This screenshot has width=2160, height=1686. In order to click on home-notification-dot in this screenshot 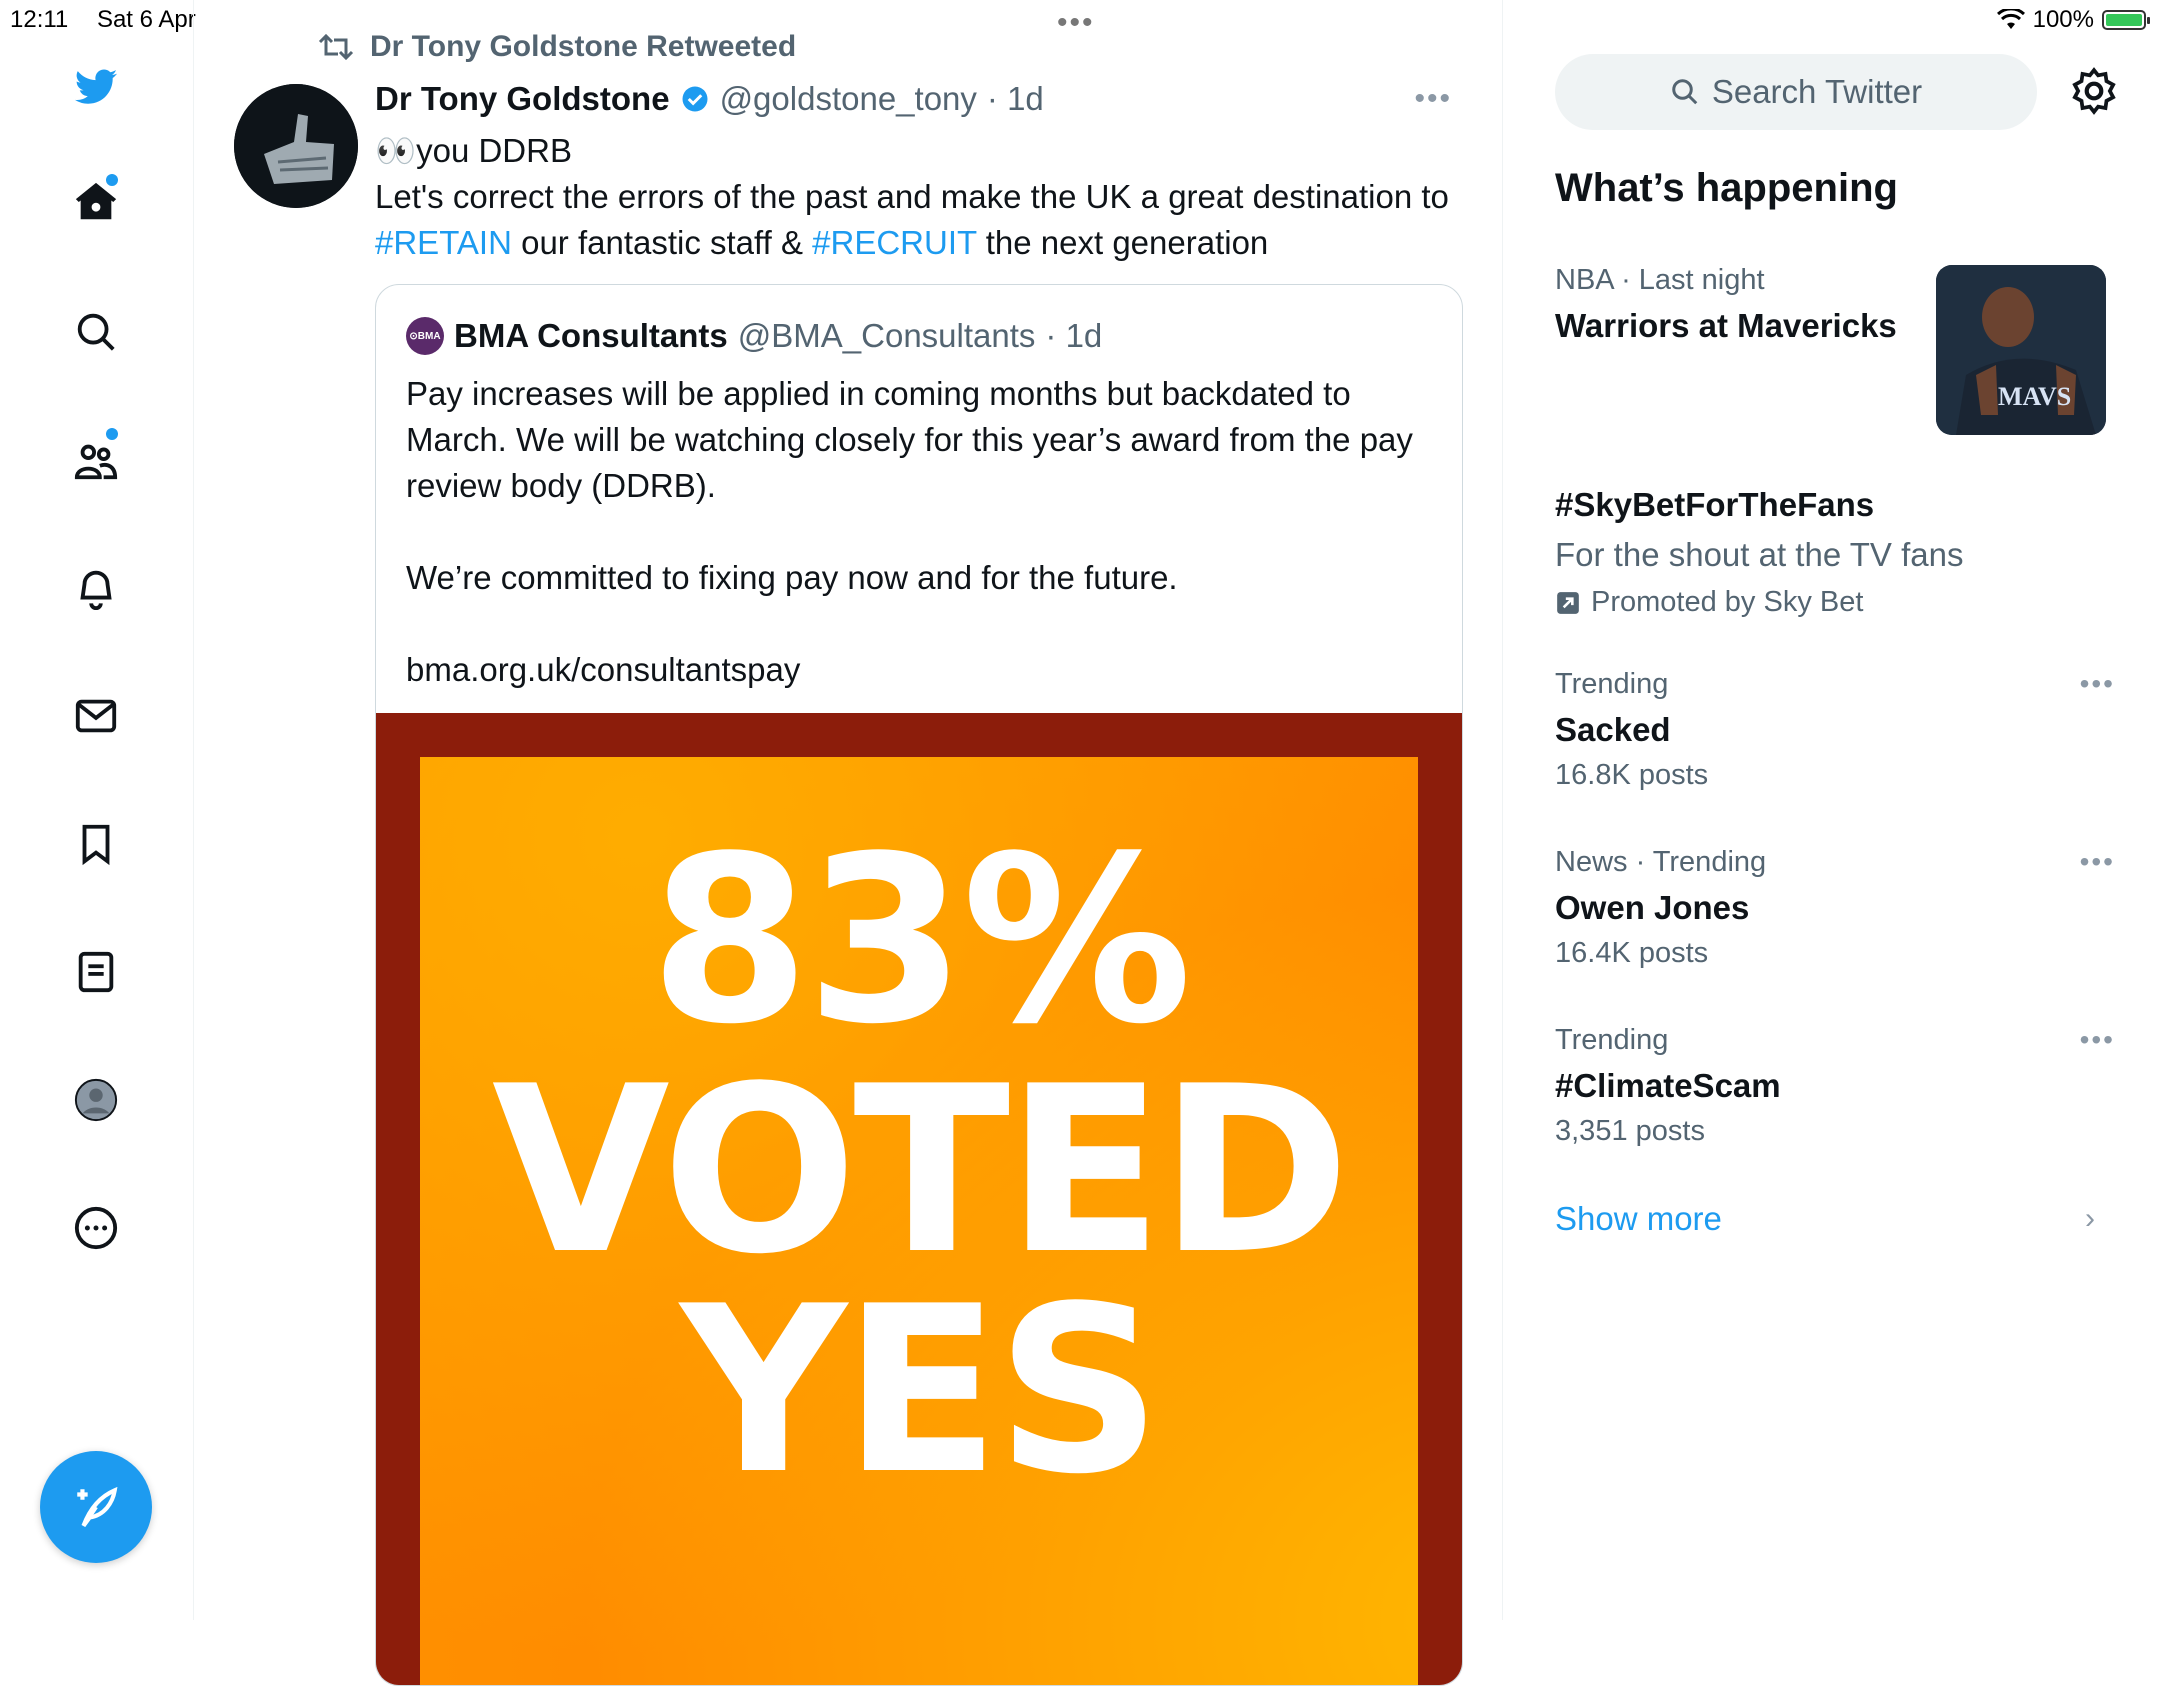, I will do `click(112, 180)`.